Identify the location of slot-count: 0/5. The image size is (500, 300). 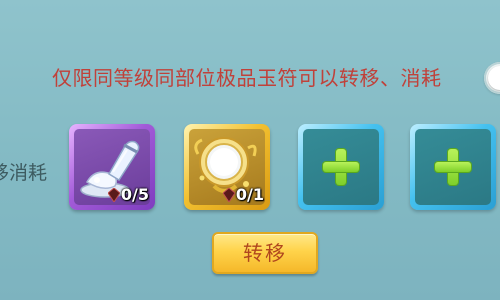
(128, 194).